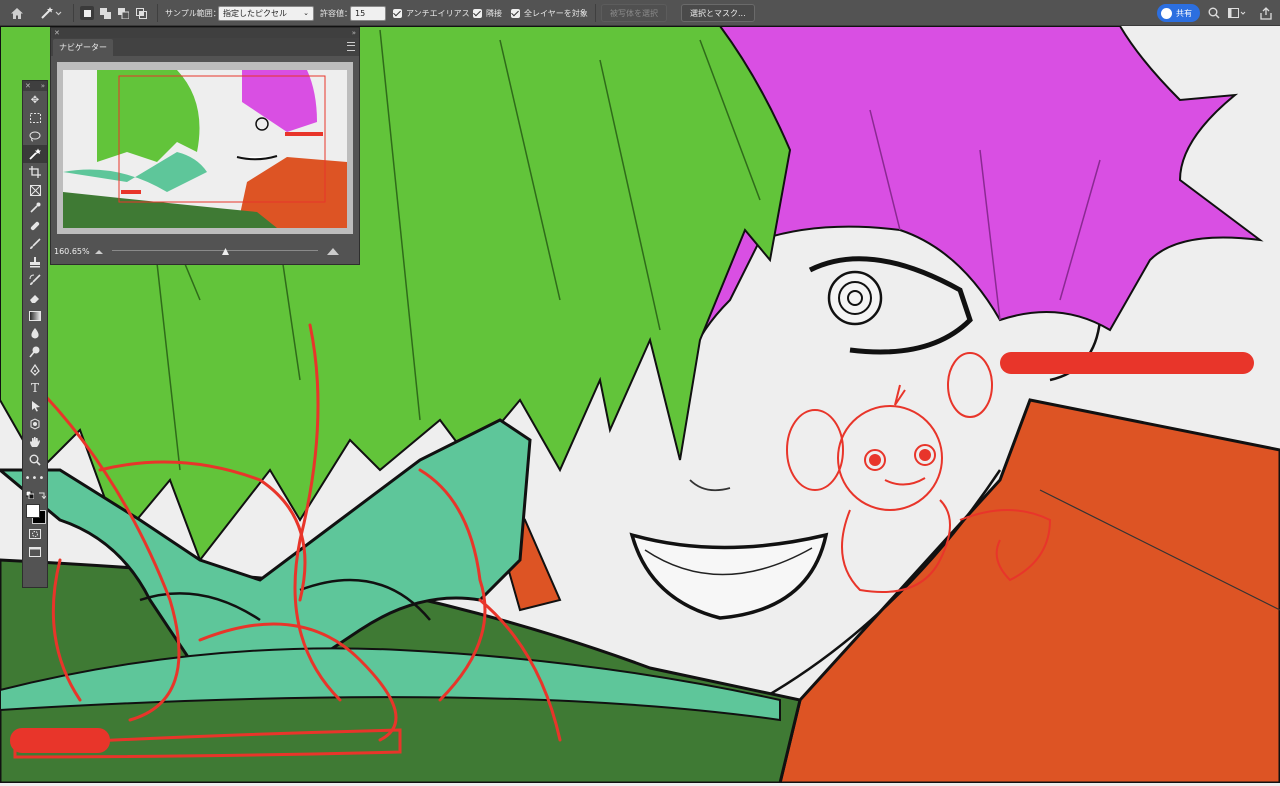 Image resolution: width=1280 pixels, height=786 pixels. I want to click on eyedropper-tool, so click(35, 208).